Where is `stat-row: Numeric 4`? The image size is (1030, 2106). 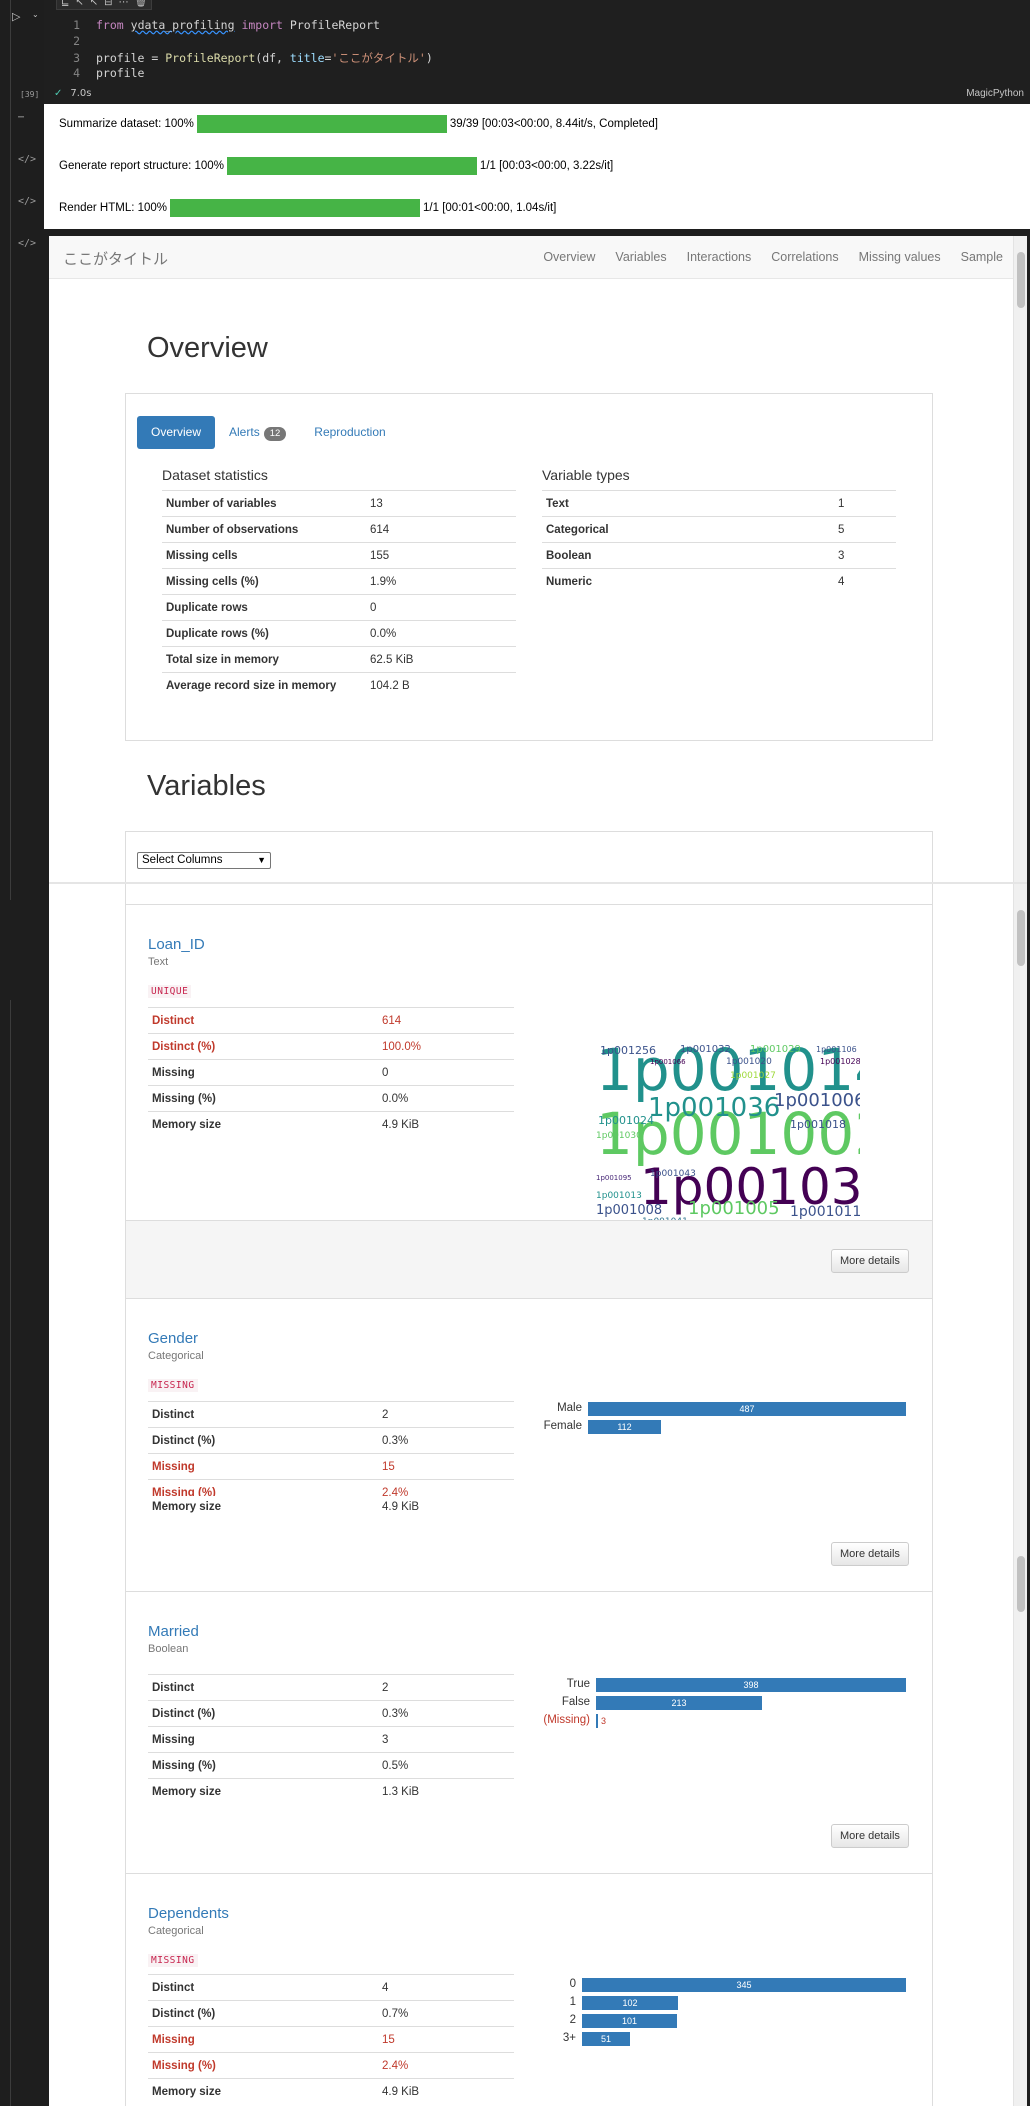 stat-row: Numeric 4 is located at coordinates (719, 581).